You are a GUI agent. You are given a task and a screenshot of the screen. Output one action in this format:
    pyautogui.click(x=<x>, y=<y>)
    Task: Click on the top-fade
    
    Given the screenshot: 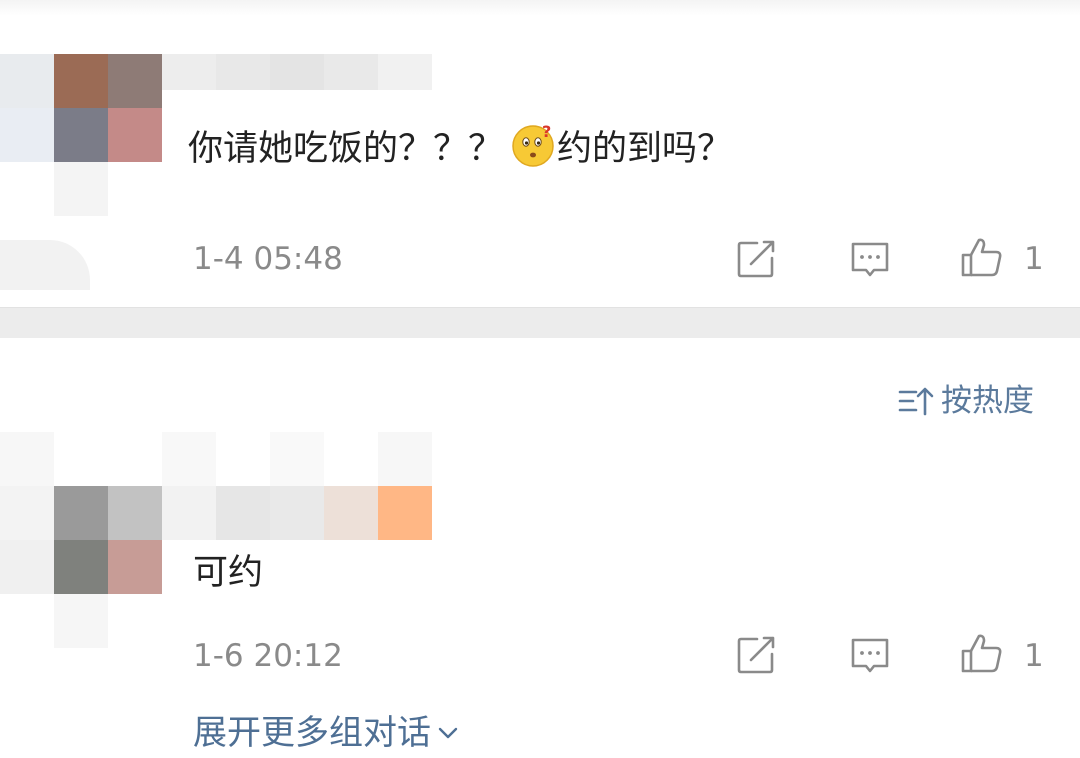 What is the action you would take?
    pyautogui.click(x=540, y=8)
    